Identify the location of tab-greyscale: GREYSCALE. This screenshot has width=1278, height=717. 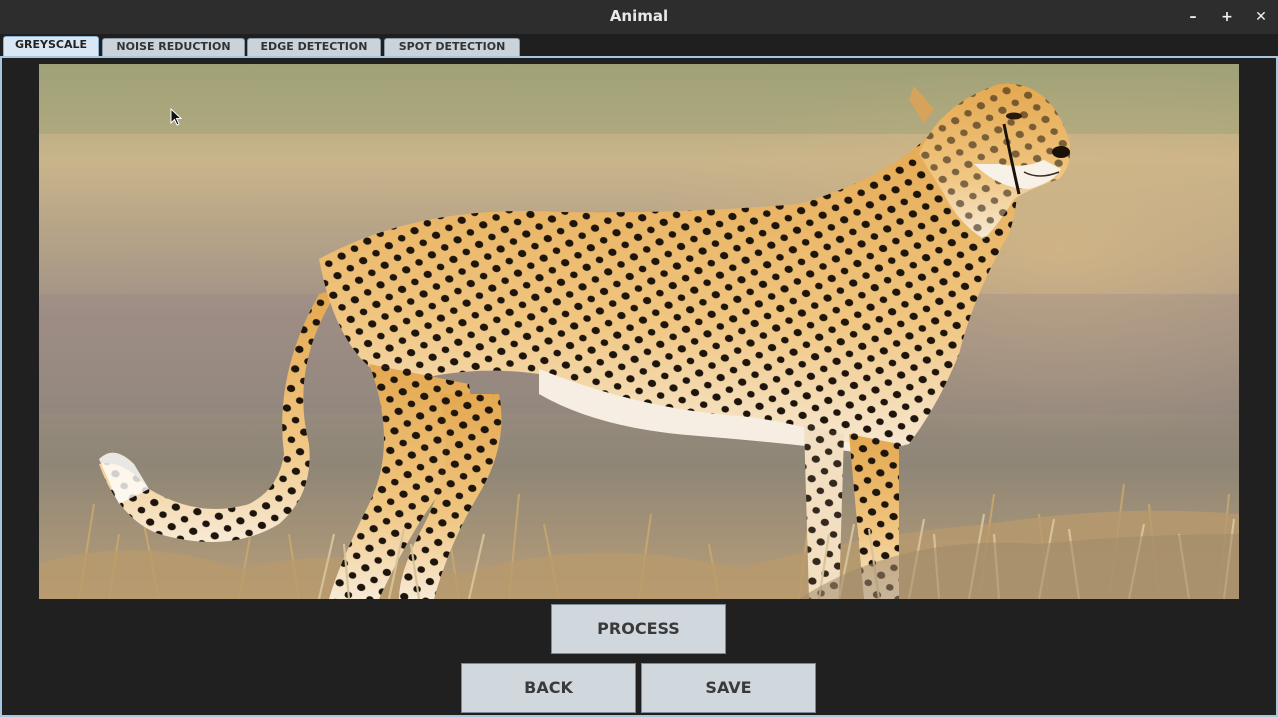
(51, 46).